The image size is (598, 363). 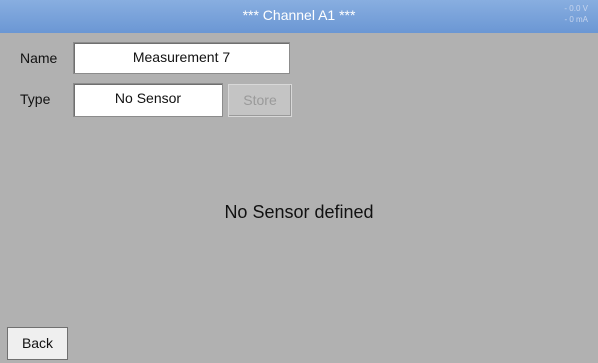 What do you see at coordinates (576, 8) in the screenshot?
I see `status-voltage: - 0.0 V` at bounding box center [576, 8].